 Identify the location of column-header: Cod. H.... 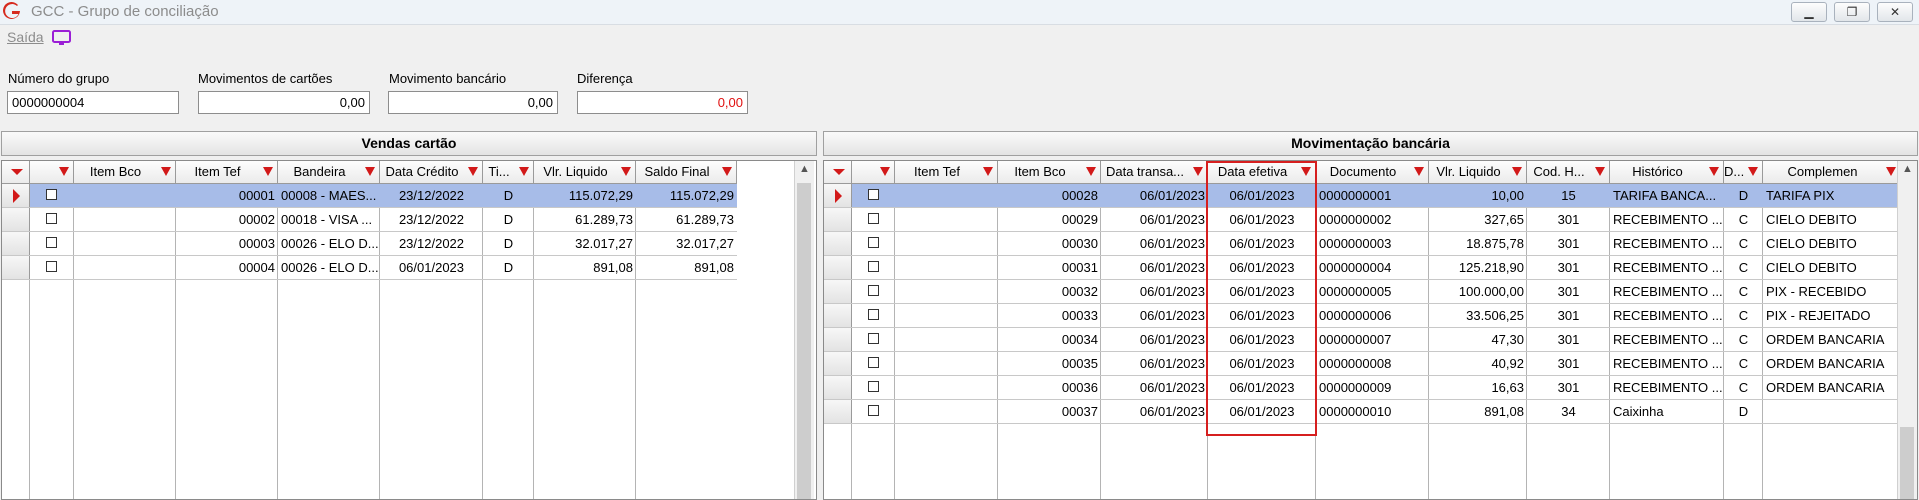
(1568, 172).